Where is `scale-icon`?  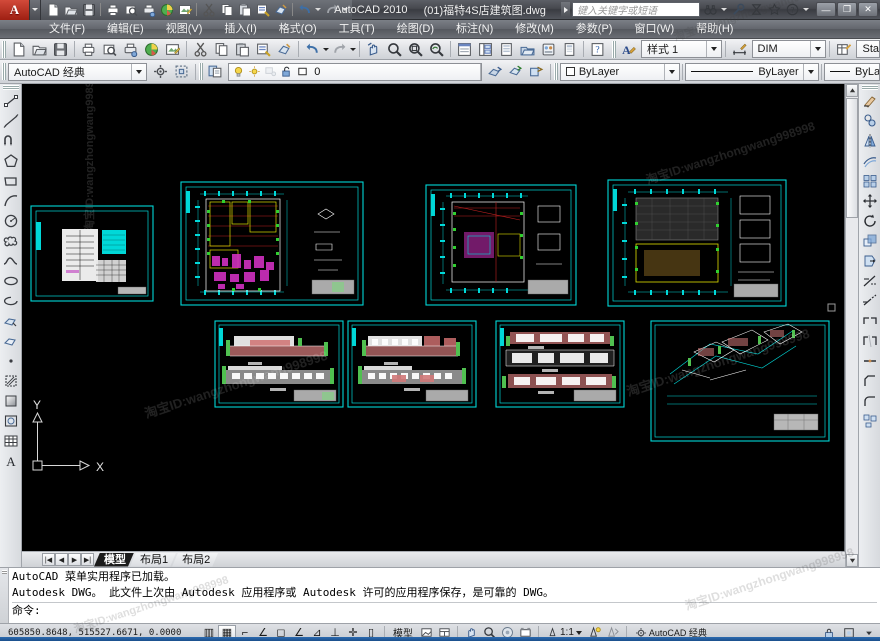
scale-icon is located at coordinates (870, 241).